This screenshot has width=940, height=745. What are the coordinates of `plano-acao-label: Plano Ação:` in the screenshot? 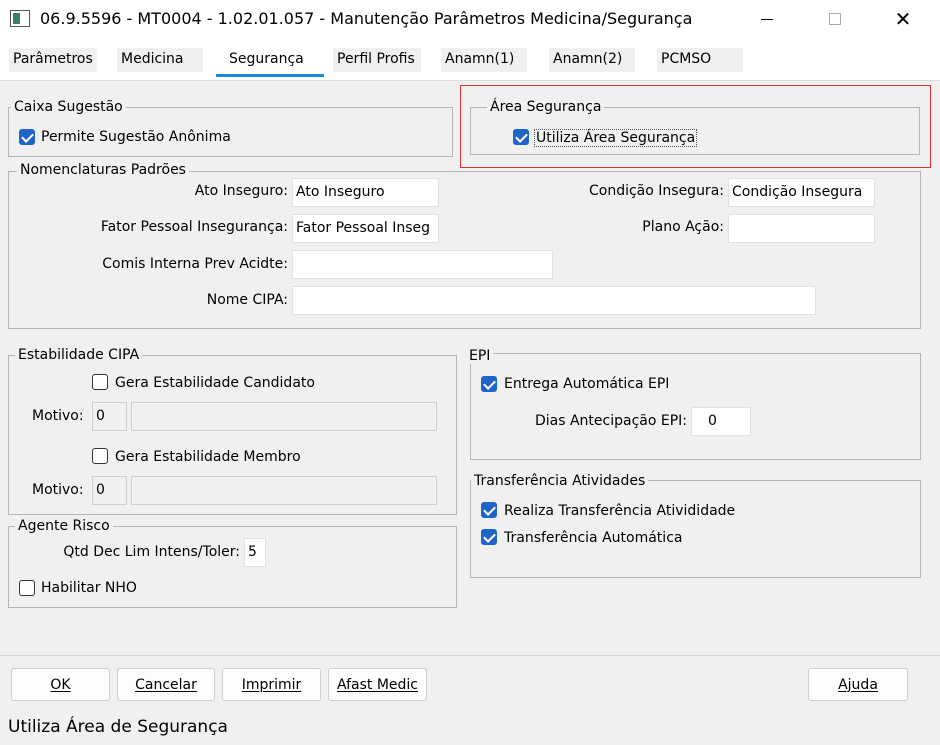 It's located at (683, 227).